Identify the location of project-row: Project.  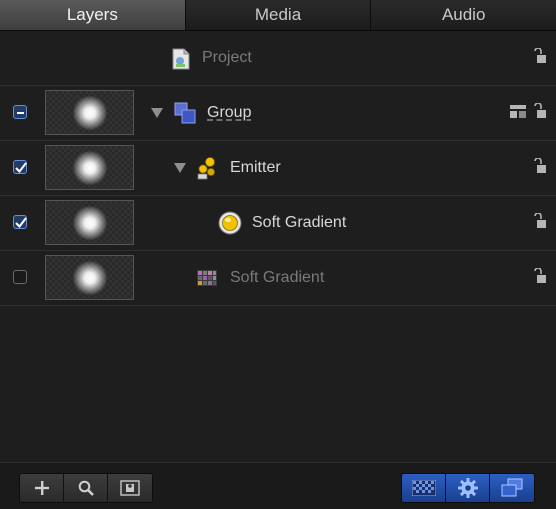
(278, 58).